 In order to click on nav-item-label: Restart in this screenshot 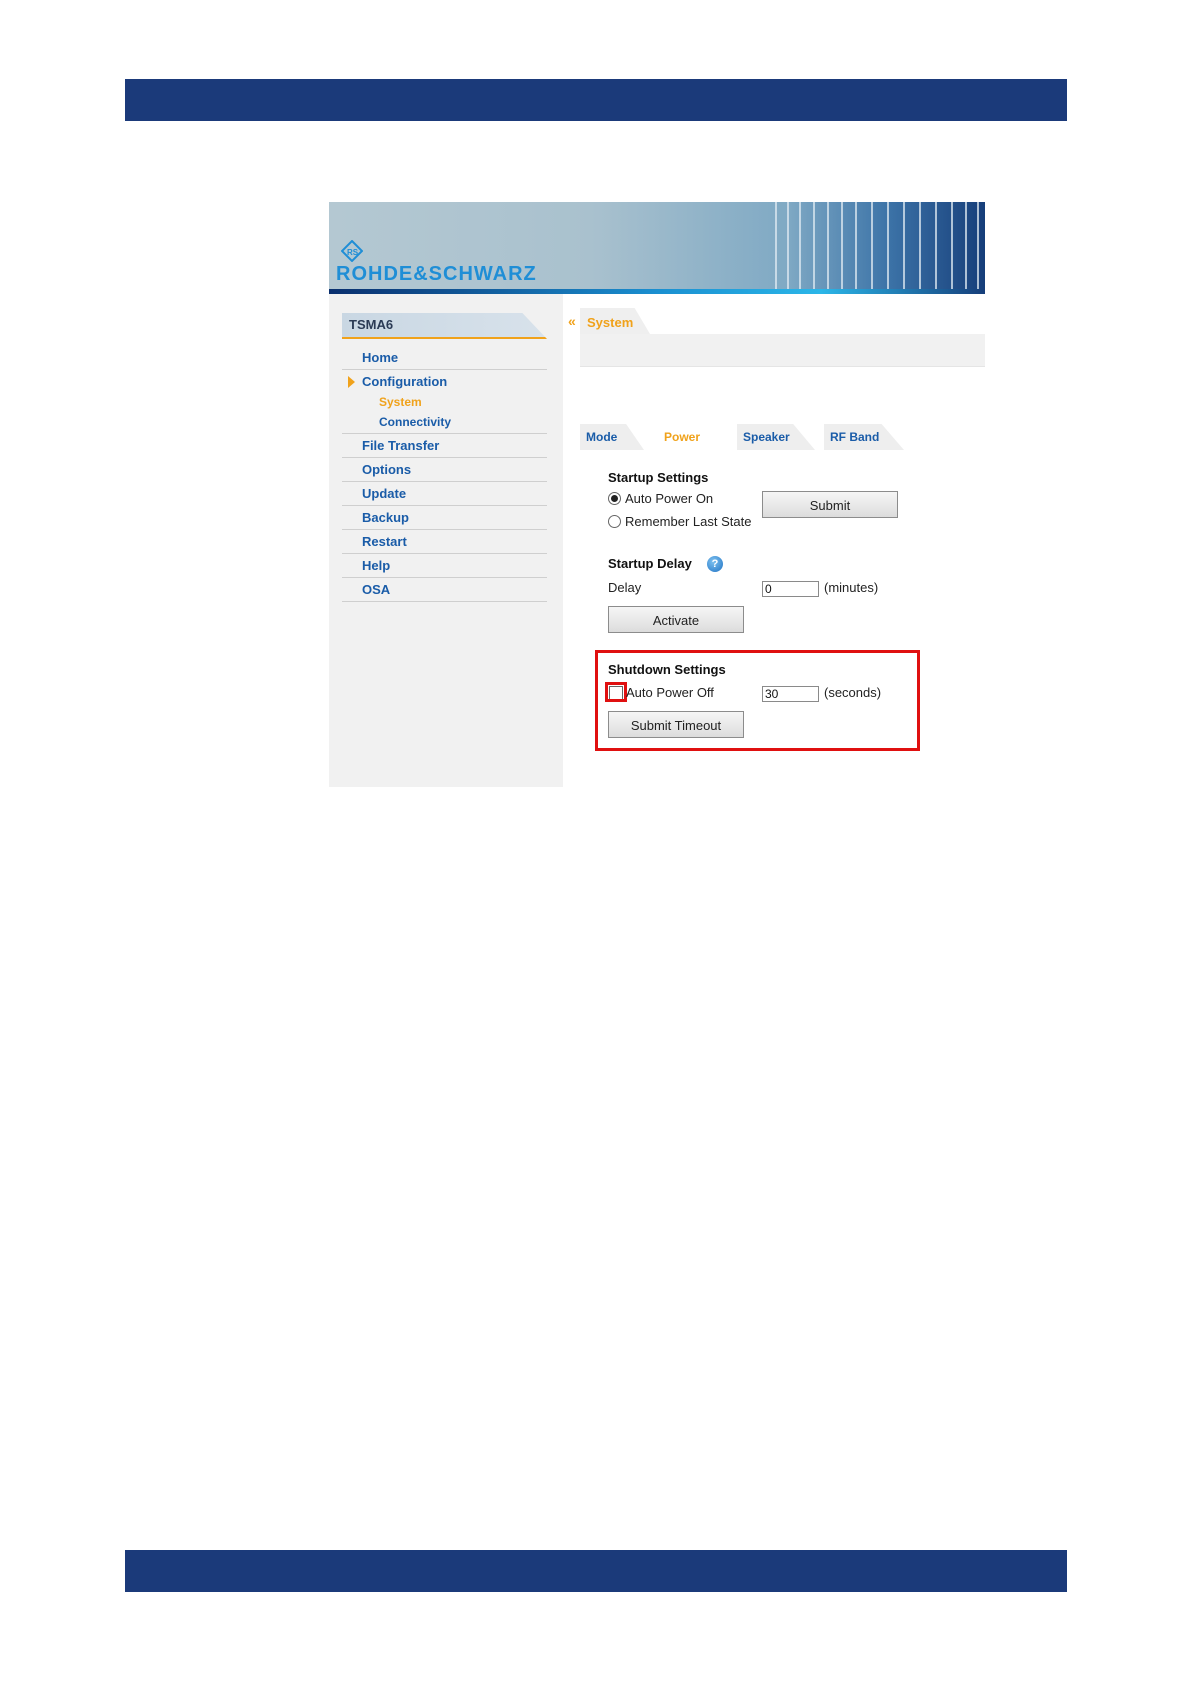, I will do `click(384, 541)`.